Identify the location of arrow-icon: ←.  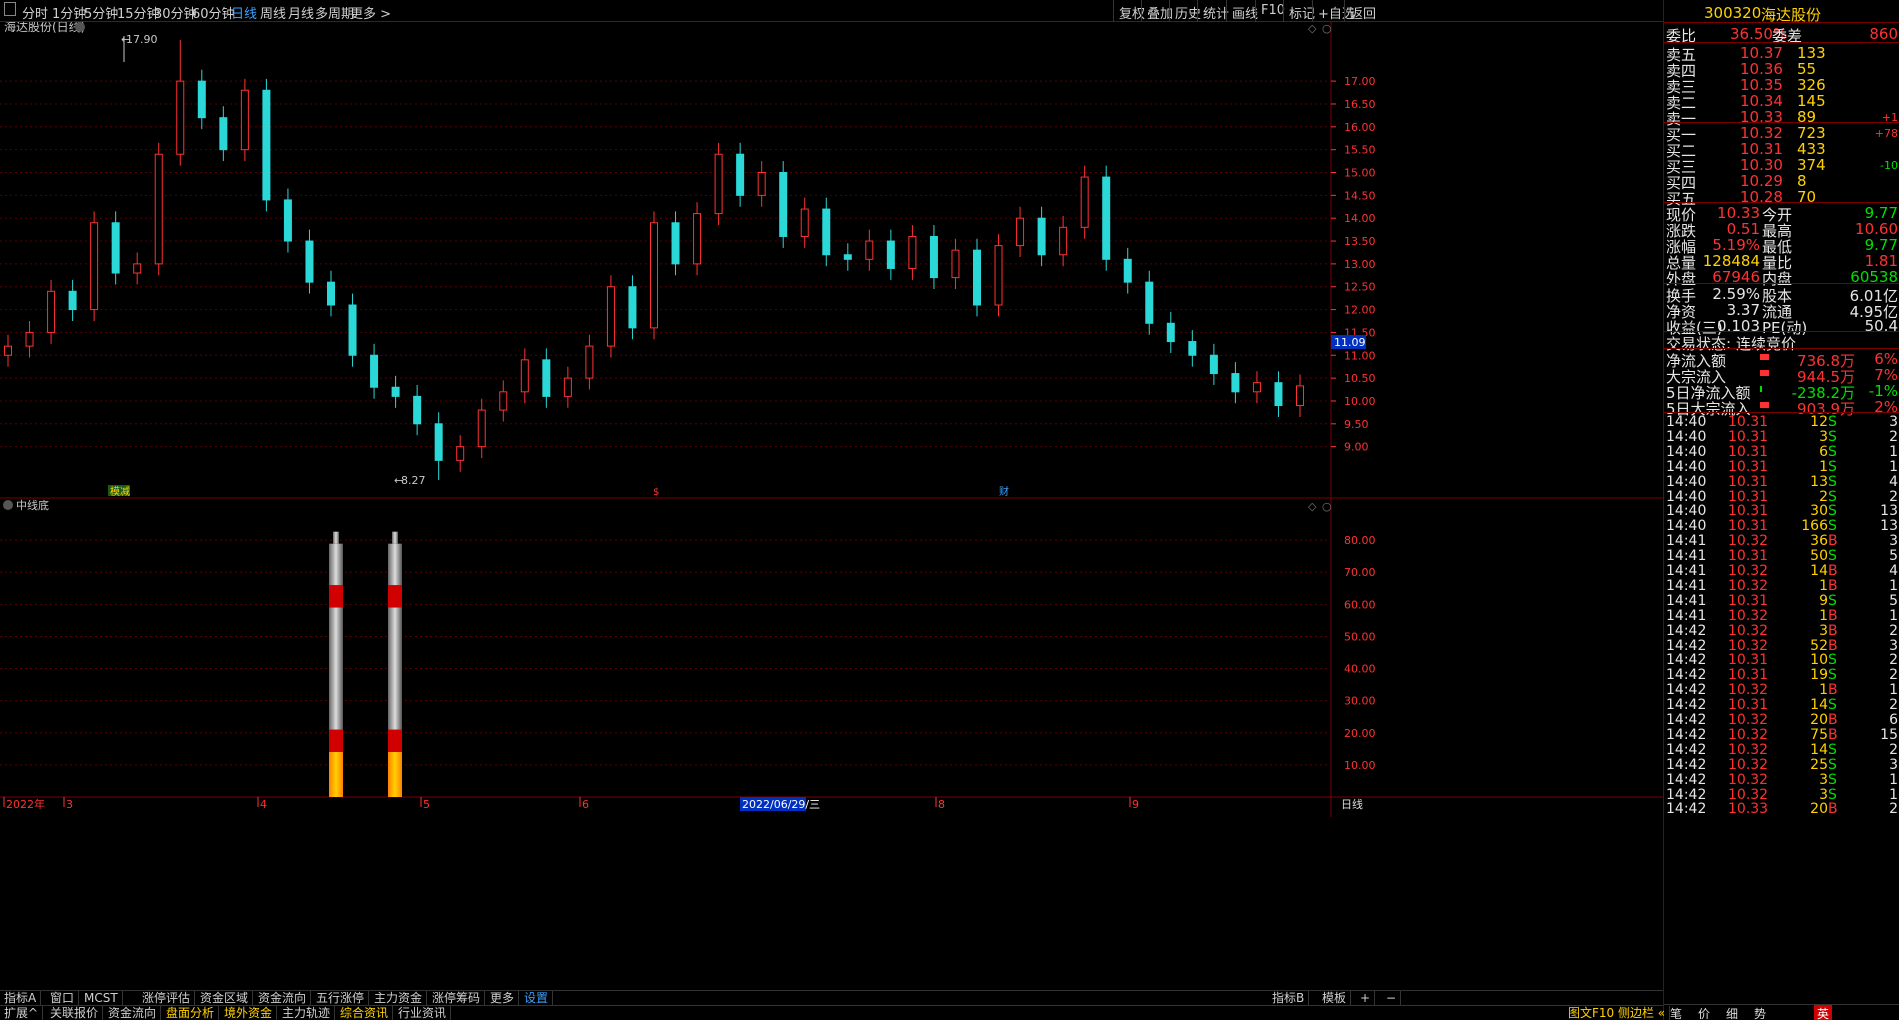
(398, 480).